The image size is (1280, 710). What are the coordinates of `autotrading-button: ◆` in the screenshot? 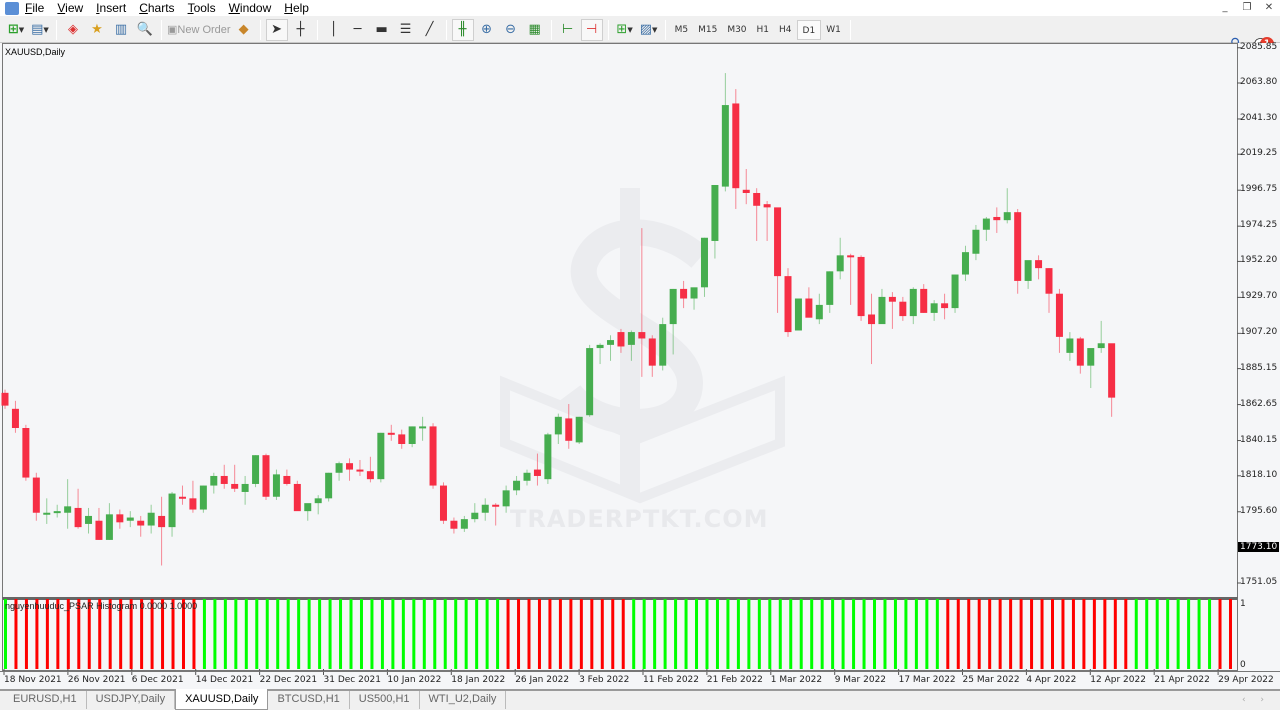 It's located at (244, 30).